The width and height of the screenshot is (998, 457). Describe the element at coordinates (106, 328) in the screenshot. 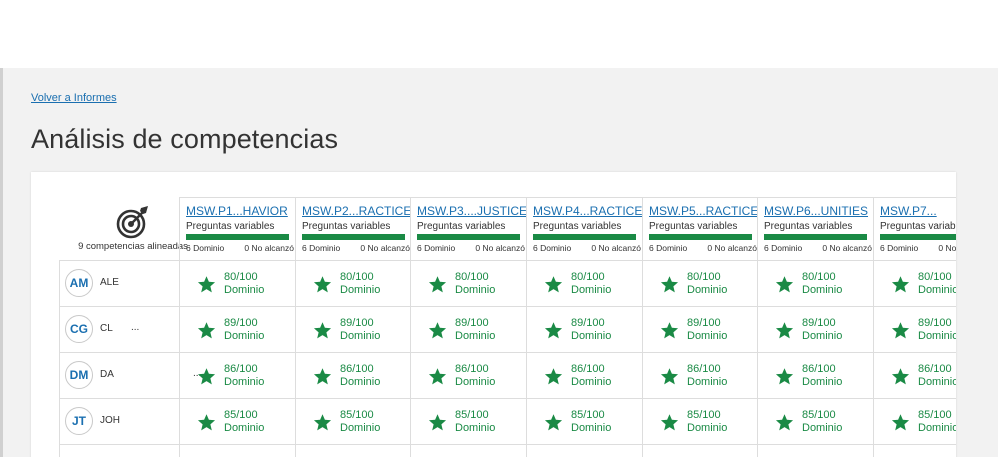

I see `student-name: CL` at that location.